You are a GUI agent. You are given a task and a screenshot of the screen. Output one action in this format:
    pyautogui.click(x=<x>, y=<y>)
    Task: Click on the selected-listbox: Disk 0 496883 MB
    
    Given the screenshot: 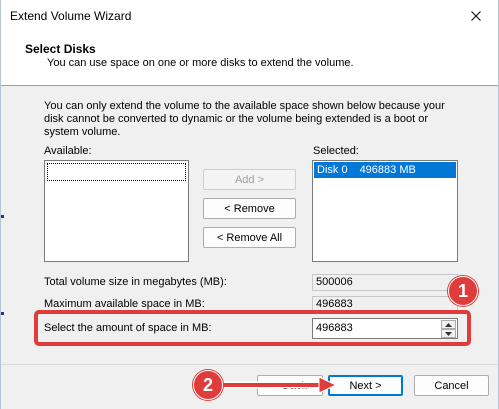 What is the action you would take?
    pyautogui.click(x=385, y=211)
    